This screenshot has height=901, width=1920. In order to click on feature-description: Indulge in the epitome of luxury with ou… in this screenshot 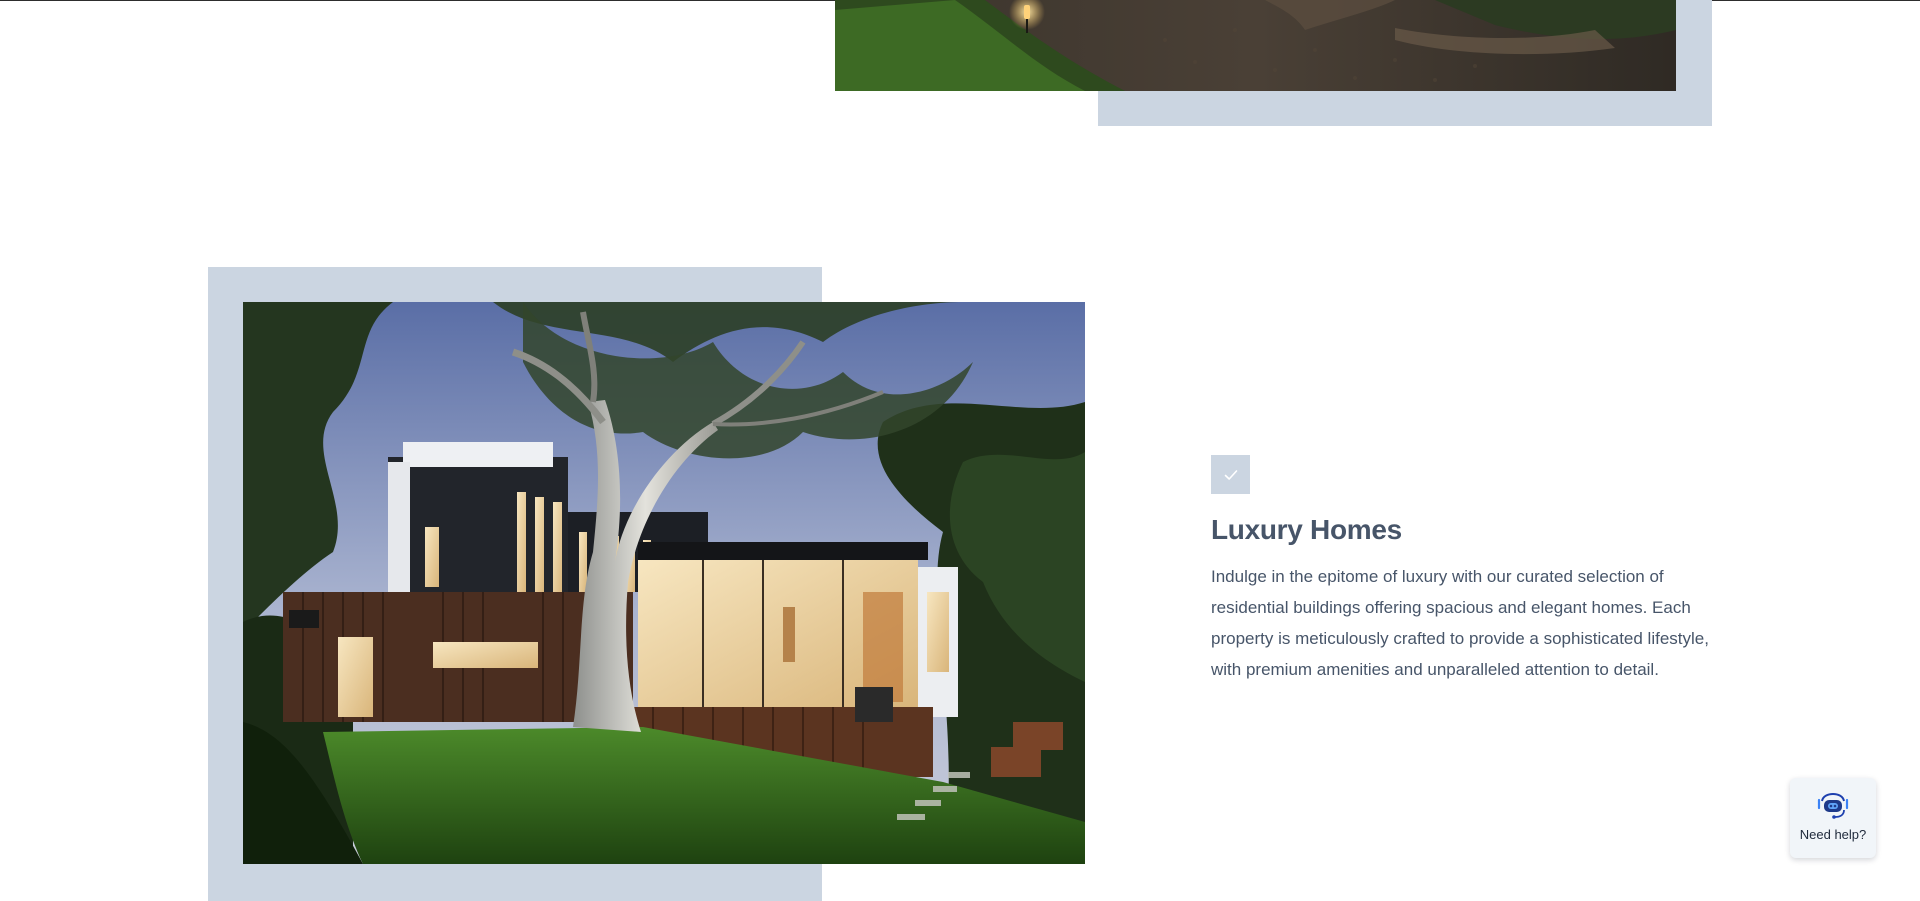, I will do `click(1460, 623)`.